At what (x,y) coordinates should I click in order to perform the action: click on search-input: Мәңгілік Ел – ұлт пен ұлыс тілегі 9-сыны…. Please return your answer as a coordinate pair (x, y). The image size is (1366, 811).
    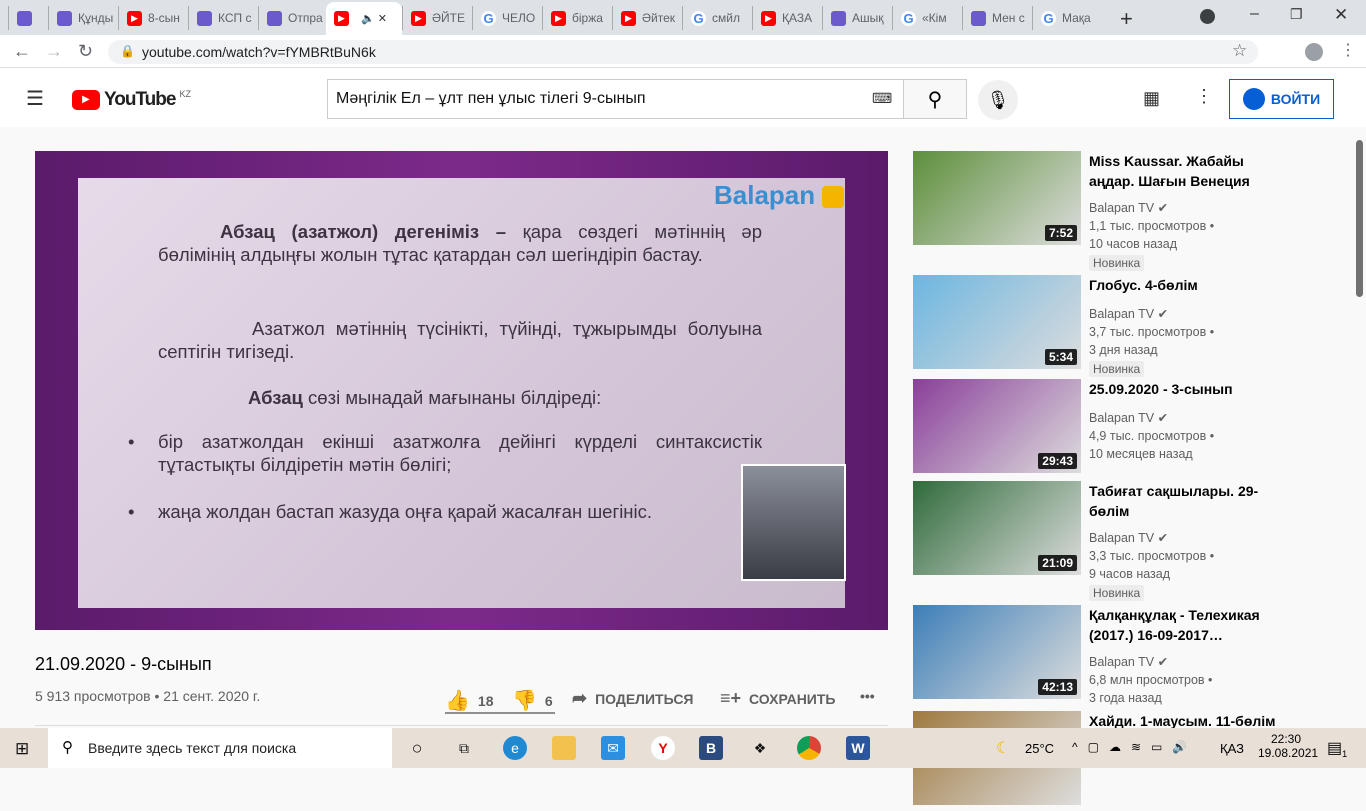
    Looking at the image, I should click on (615, 99).